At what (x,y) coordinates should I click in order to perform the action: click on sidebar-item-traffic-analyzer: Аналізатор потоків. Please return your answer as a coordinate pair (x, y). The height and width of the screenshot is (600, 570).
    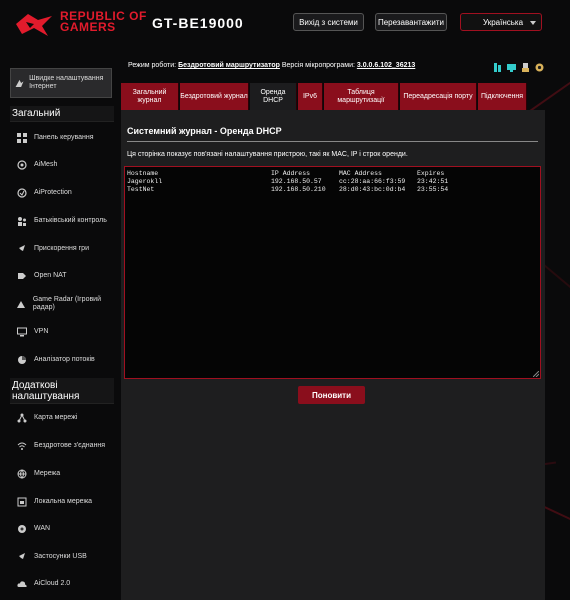
    Looking at the image, I should click on (63, 360).